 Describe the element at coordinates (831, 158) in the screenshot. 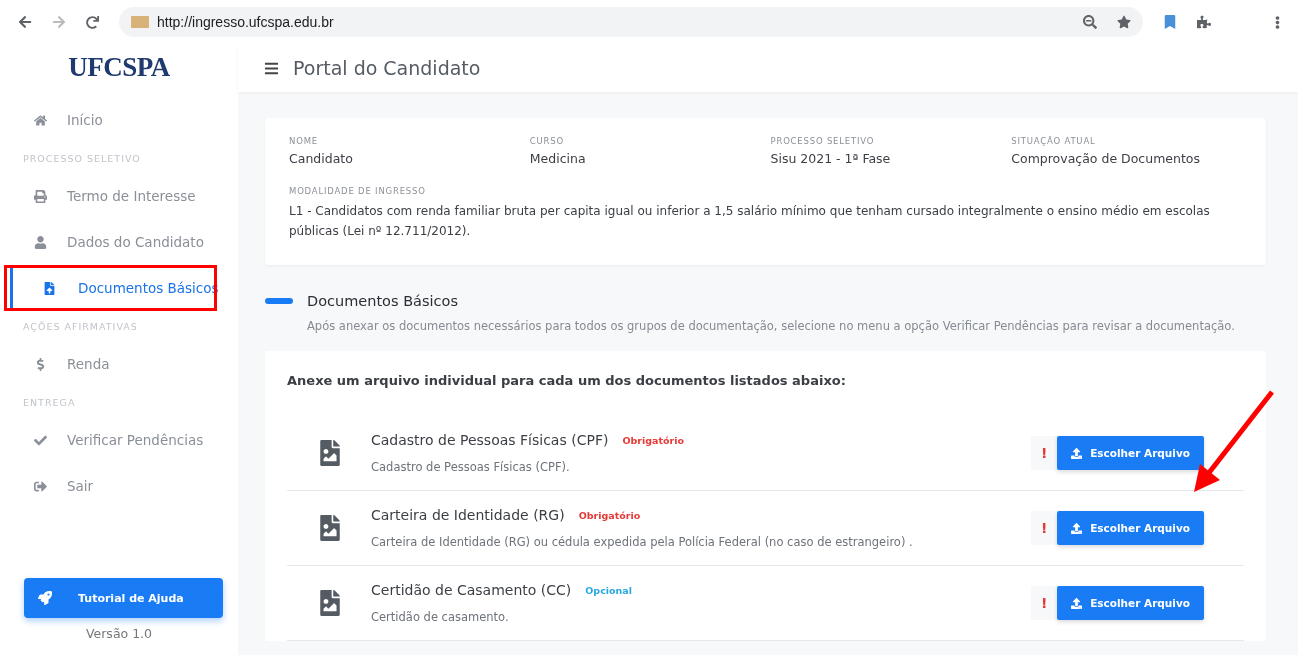

I see `field-value: Sisu 2021 - 1ª Fase` at that location.